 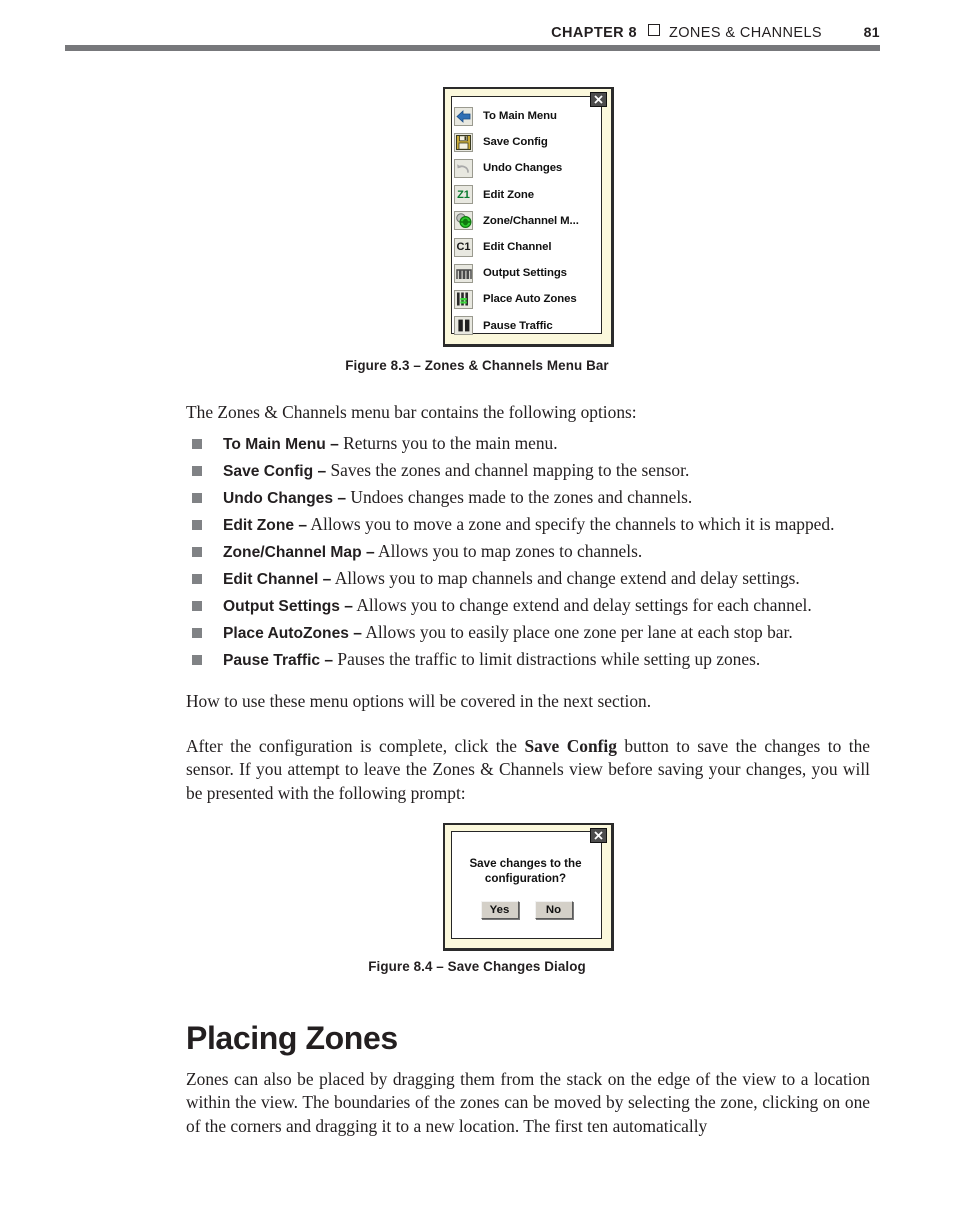 What do you see at coordinates (265, 525) in the screenshot?
I see `option-term: Edit Zone –` at bounding box center [265, 525].